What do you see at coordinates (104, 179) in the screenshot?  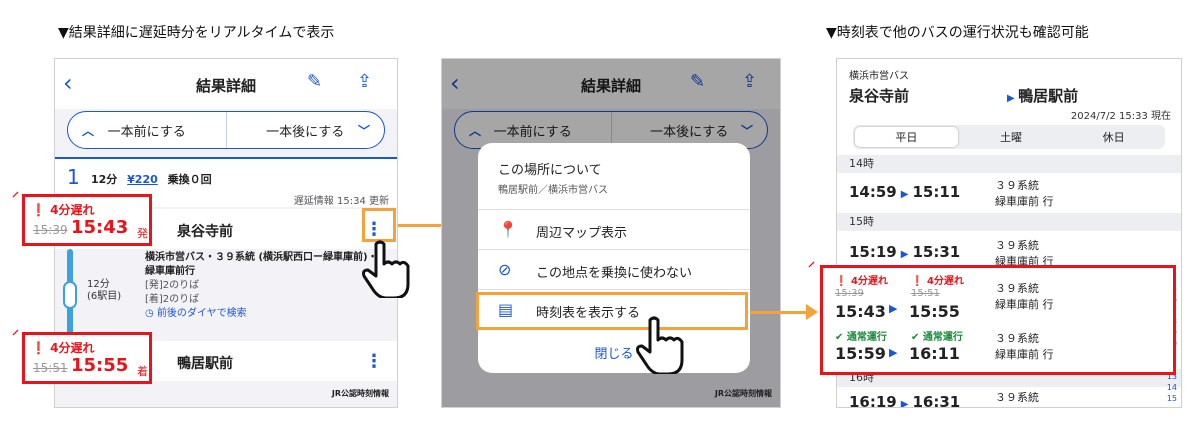 I see `duration: 12分` at bounding box center [104, 179].